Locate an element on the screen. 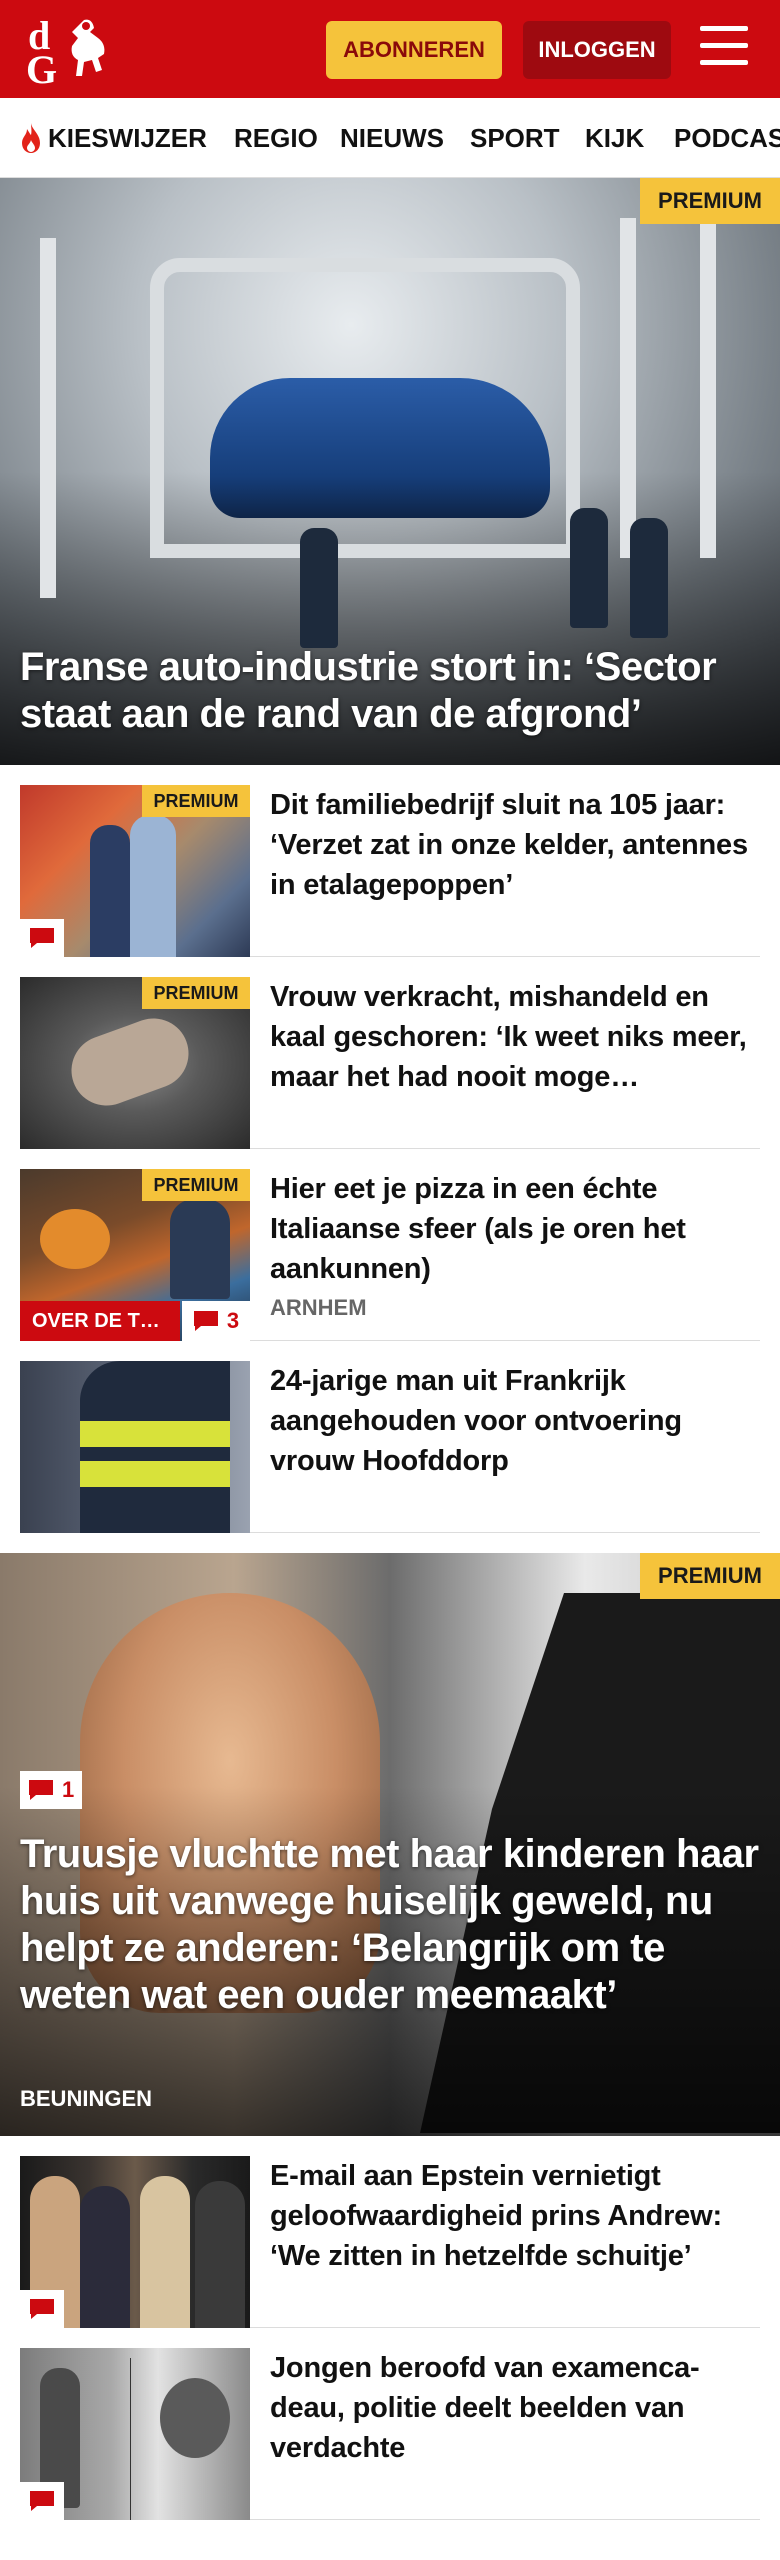 This screenshot has height=2560, width=780. nav-item-nieuws: NIEUWS is located at coordinates (392, 137).